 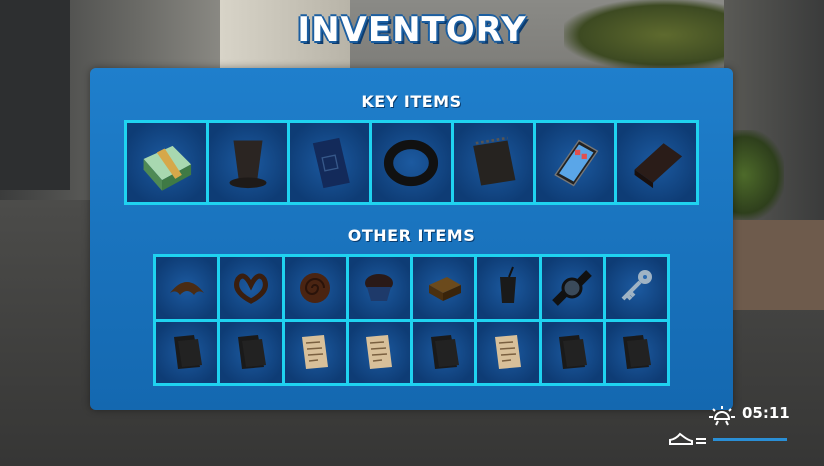 What do you see at coordinates (412, 30) in the screenshot?
I see `inventory-title: INVENTORY` at bounding box center [412, 30].